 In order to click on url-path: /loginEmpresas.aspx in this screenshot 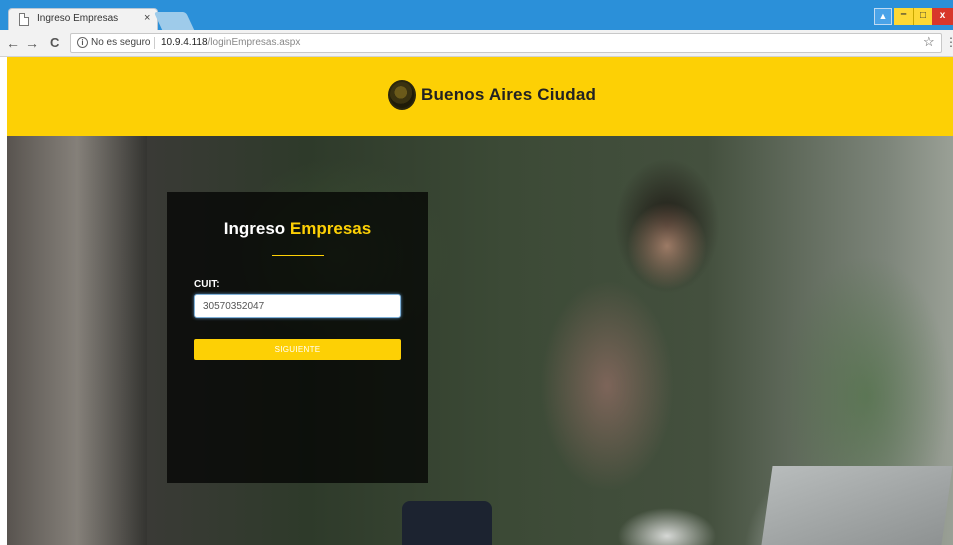, I will do `click(254, 42)`.